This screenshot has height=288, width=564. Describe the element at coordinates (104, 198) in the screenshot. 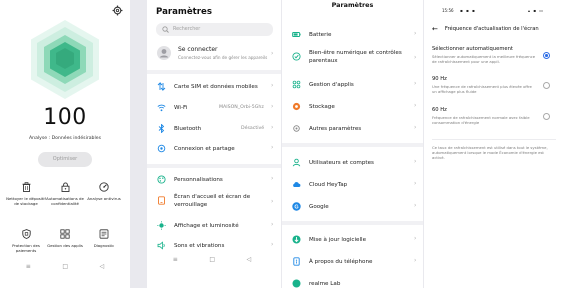

I see `tool-label: Analyse antivirus` at that location.